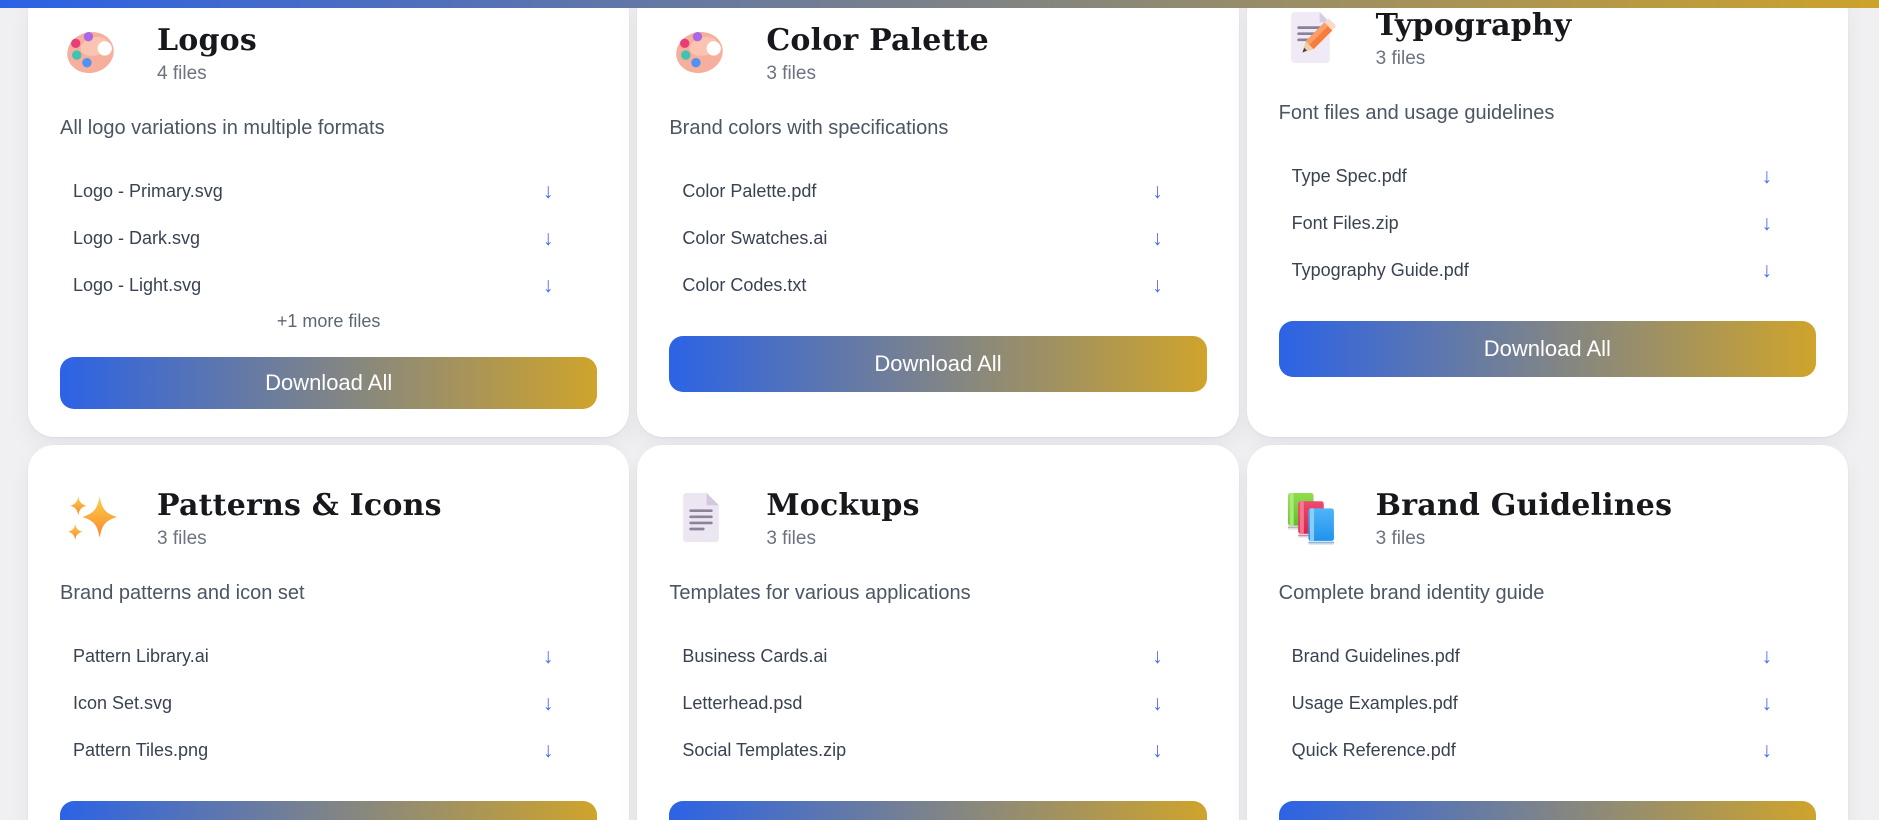 The width and height of the screenshot is (1879, 820). What do you see at coordinates (1375, 655) in the screenshot?
I see `file-name: Brand Guidelines.pdf` at bounding box center [1375, 655].